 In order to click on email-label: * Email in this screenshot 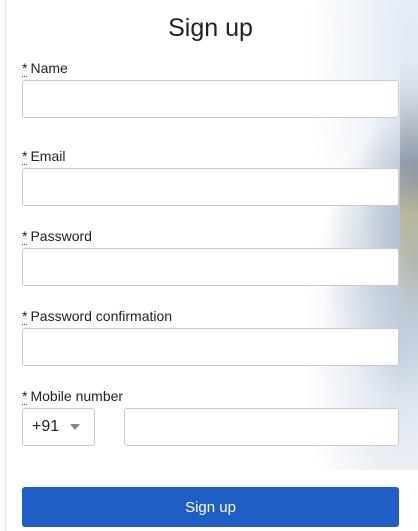, I will do `click(44, 156)`.